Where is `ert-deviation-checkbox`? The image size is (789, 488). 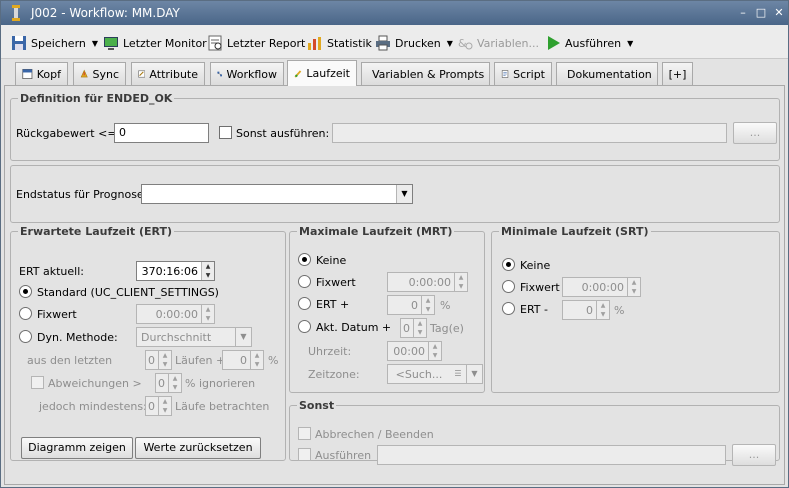
ert-deviation-checkbox is located at coordinates (37, 382).